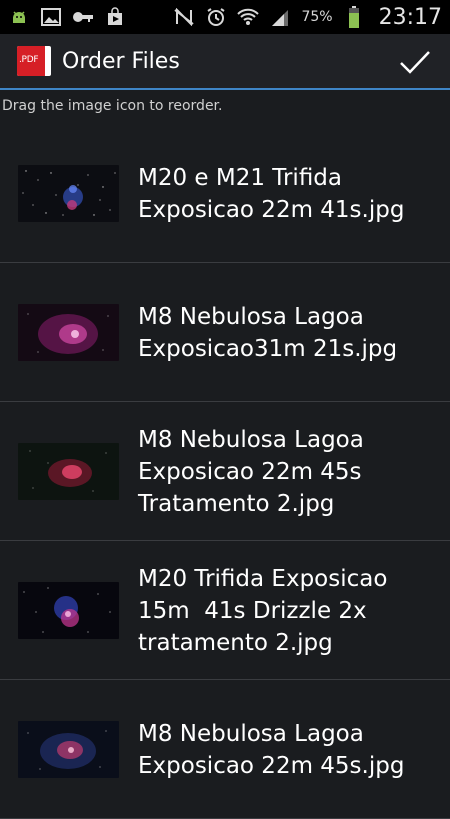 Image resolution: width=450 pixels, height=819 pixels. Describe the element at coordinates (19, 17) in the screenshot. I see `android-debug-icon` at that location.